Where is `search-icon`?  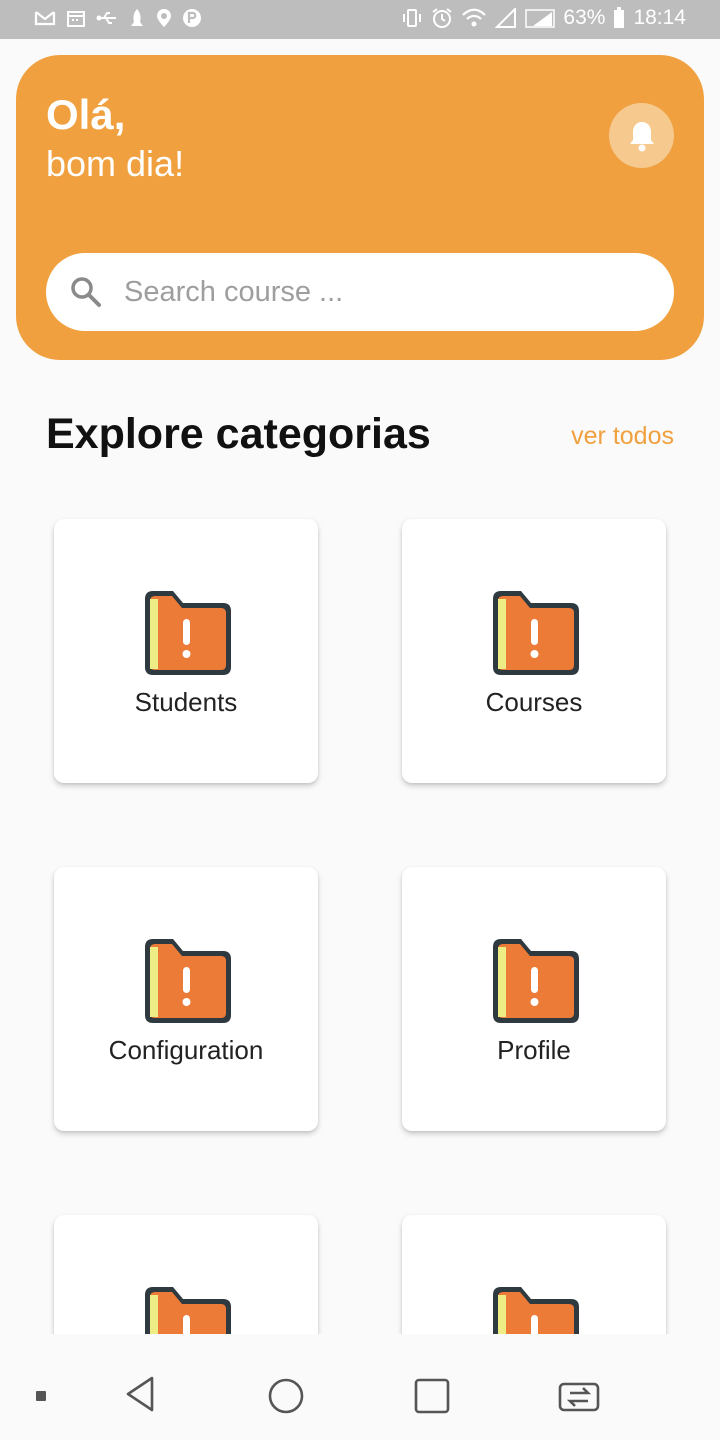
search-icon is located at coordinates (86, 292).